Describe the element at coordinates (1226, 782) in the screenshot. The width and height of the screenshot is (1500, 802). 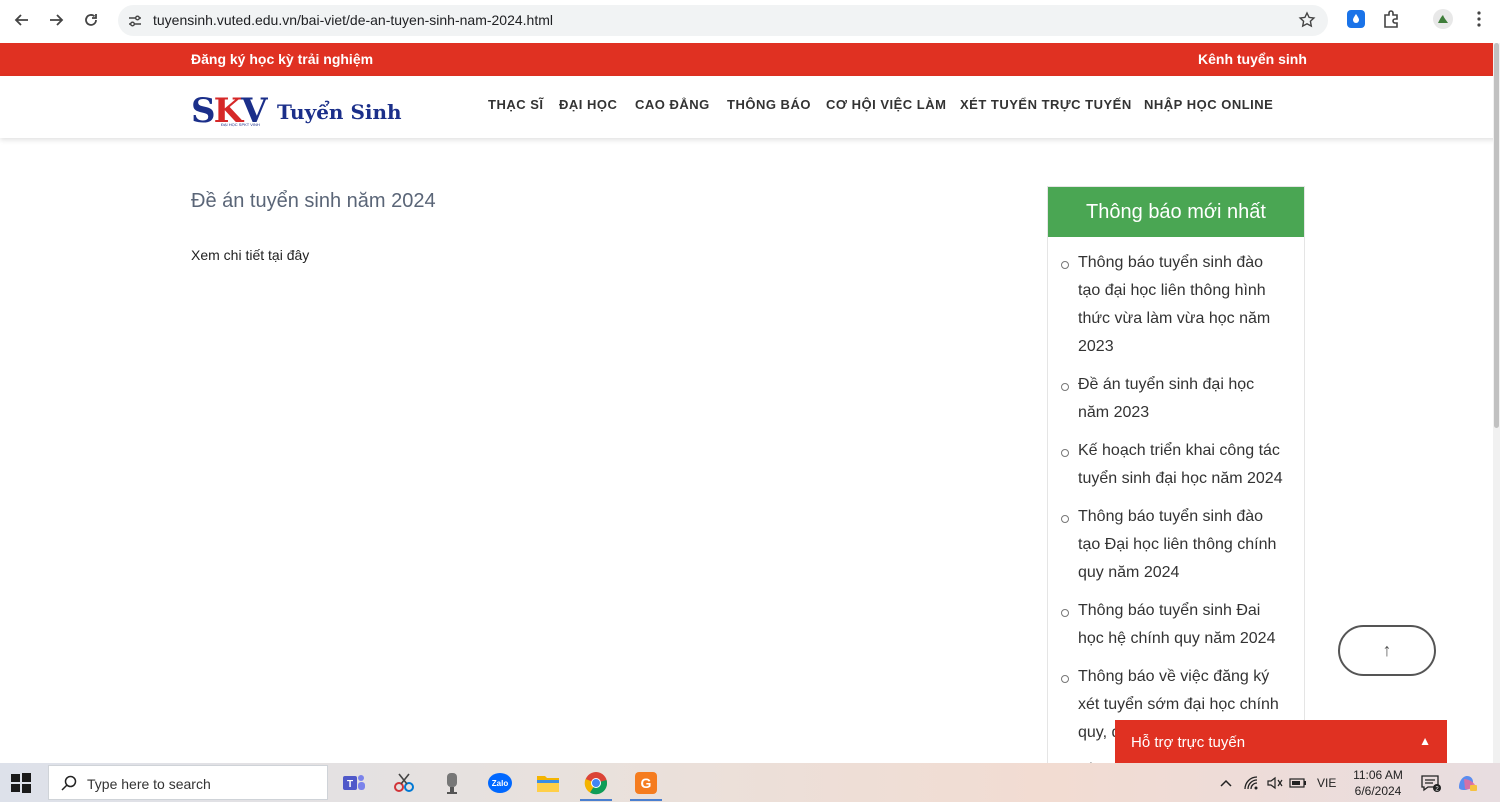
I see `chevron-up-tray-icon` at that location.